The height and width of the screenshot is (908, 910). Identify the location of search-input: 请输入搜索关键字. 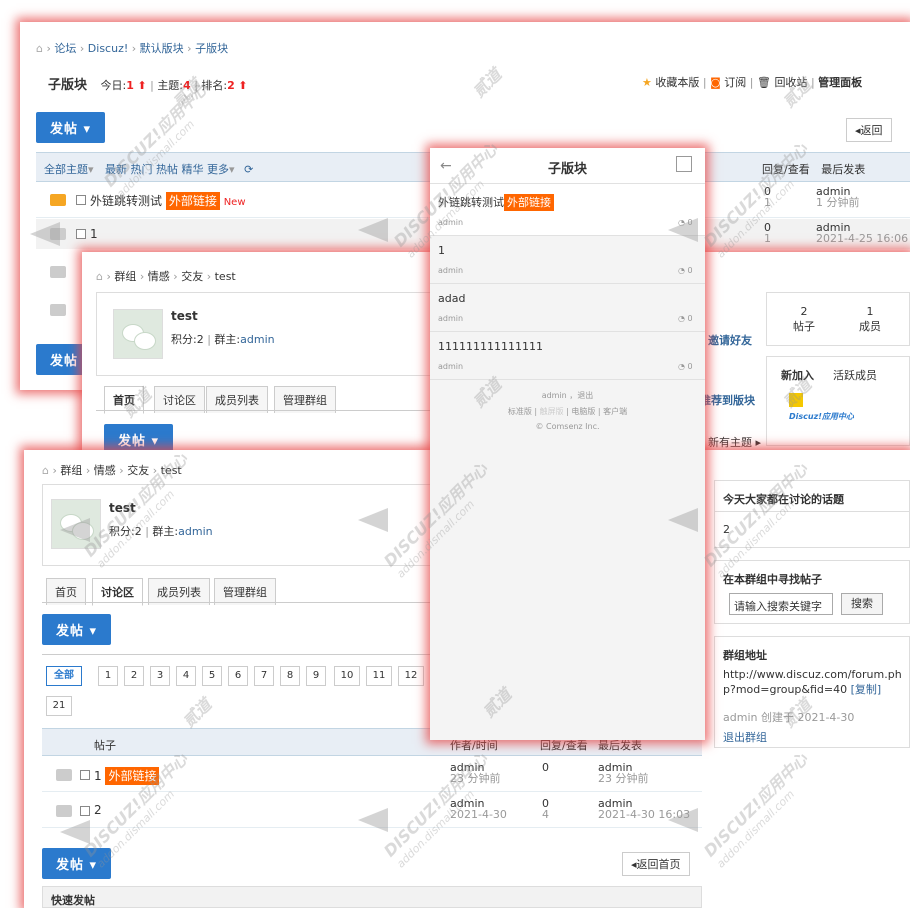
(781, 604).